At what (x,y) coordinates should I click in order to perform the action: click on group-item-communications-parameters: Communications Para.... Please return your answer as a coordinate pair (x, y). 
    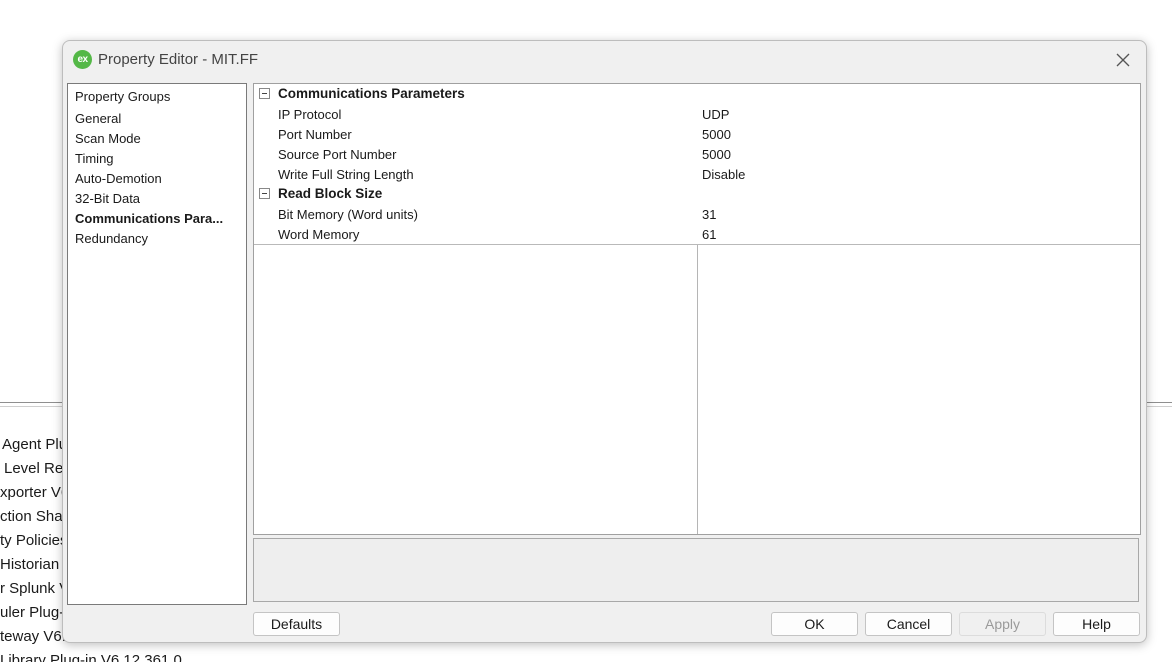
    Looking at the image, I should click on (149, 218).